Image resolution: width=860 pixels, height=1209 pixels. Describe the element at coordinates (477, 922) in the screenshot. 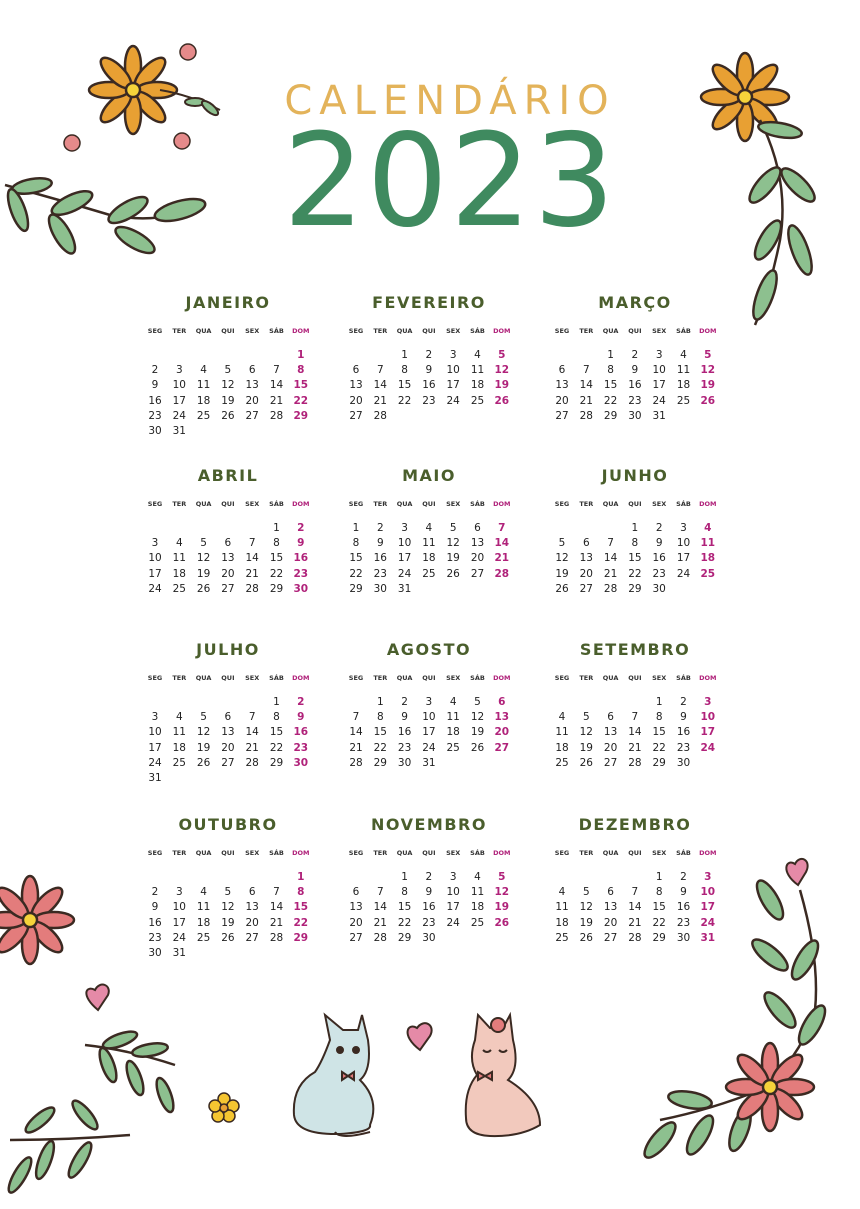

I see `day-cell: 25` at that location.